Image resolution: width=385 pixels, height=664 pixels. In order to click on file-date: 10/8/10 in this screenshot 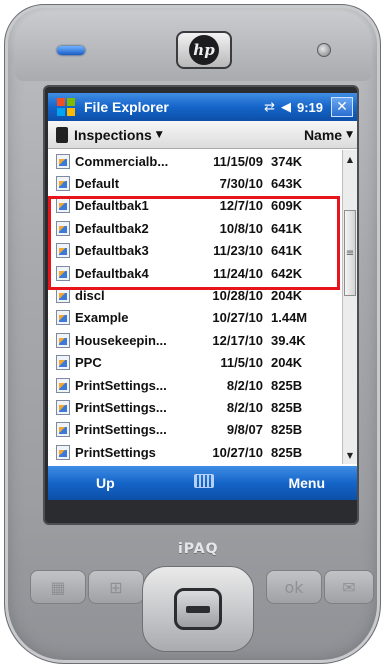, I will do `click(241, 228)`.